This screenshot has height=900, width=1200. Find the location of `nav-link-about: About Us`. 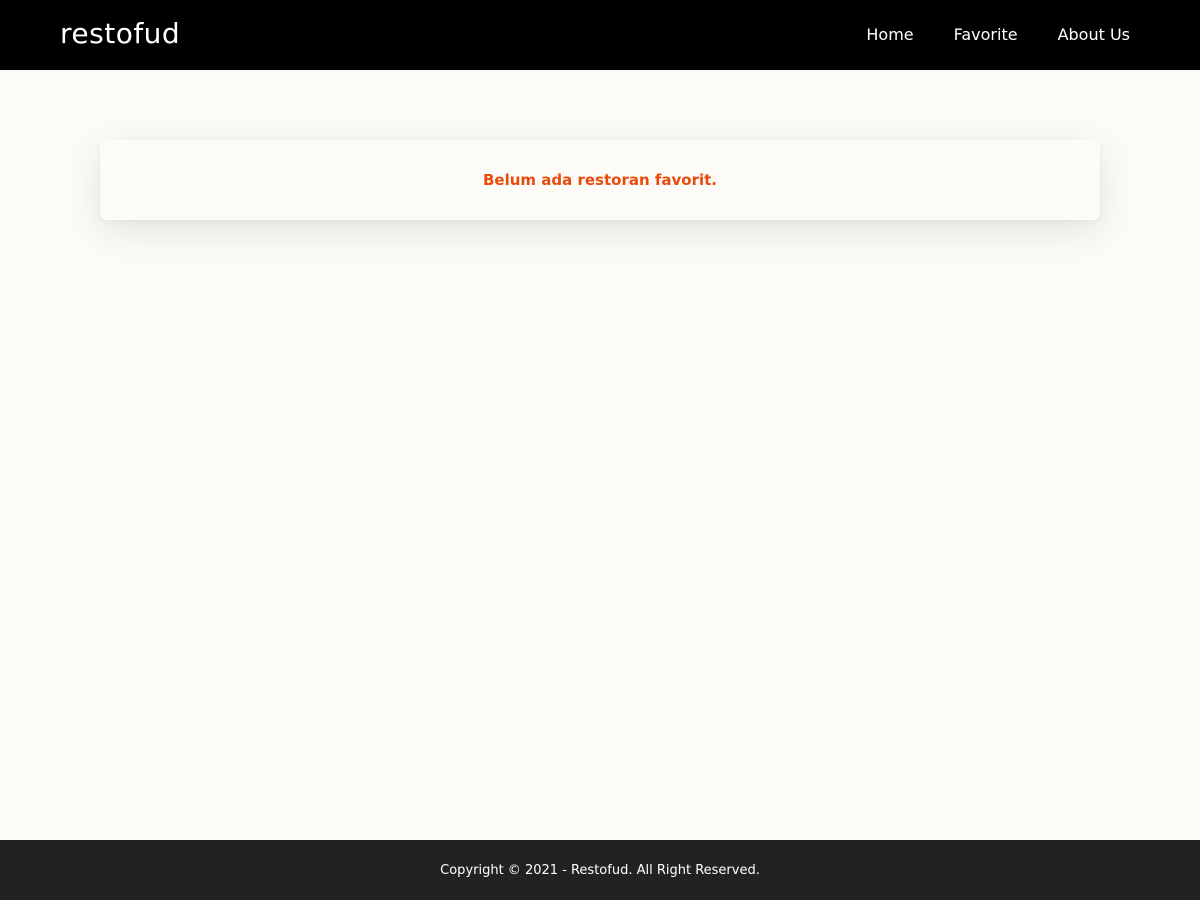

nav-link-about: About Us is located at coordinates (1084, 35).